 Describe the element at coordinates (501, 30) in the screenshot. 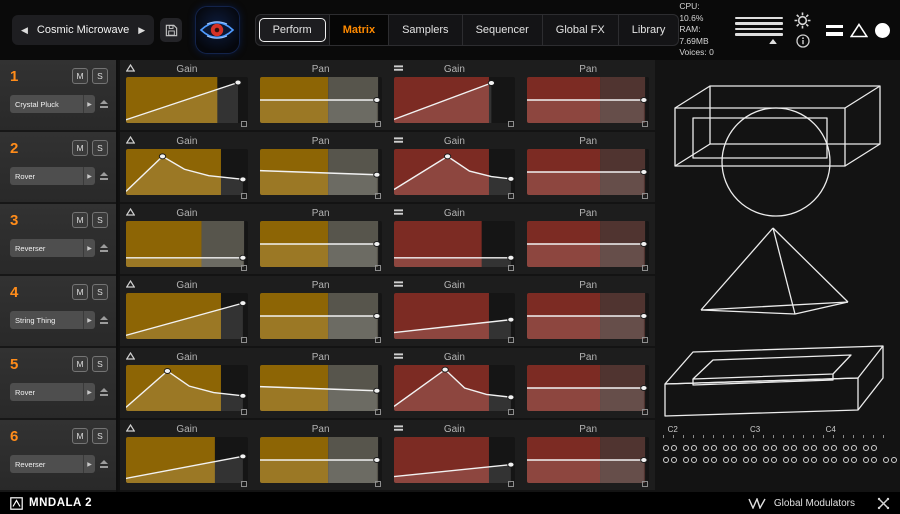

I see `tab-sequencer: Sequencer` at that location.